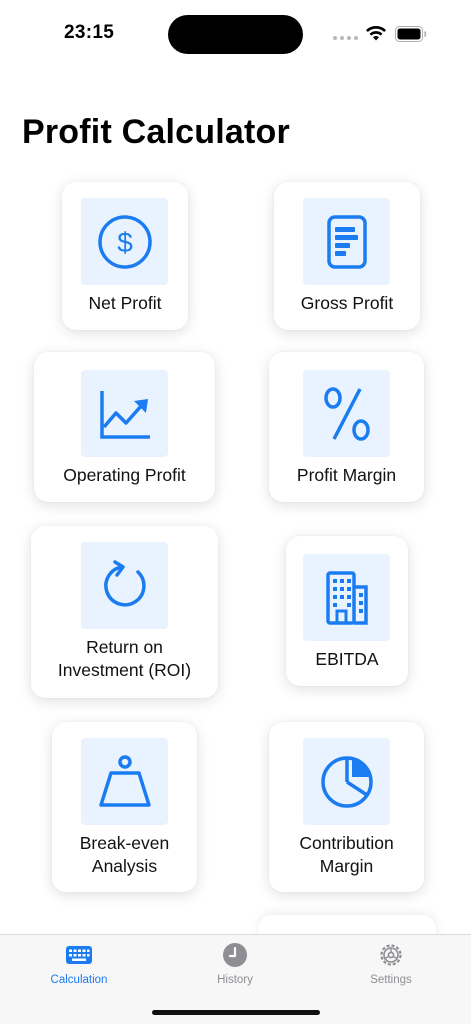 The width and height of the screenshot is (471, 1024). I want to click on card-label: Operating Profit, so click(124, 475).